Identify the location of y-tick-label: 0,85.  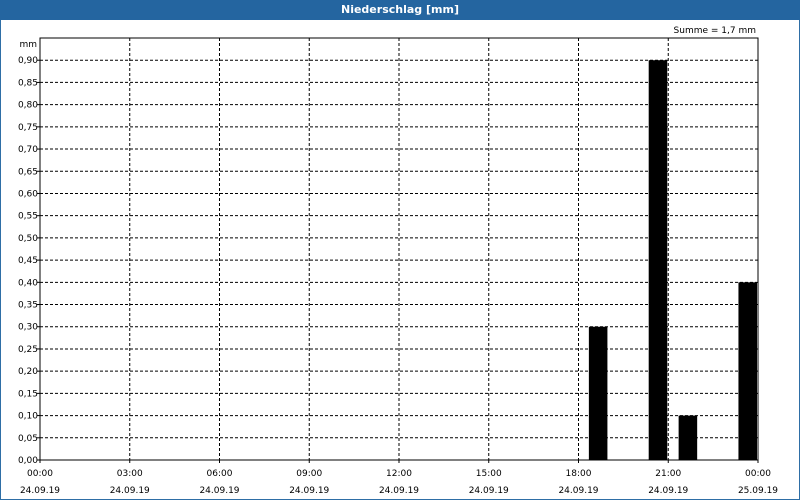
(28, 83).